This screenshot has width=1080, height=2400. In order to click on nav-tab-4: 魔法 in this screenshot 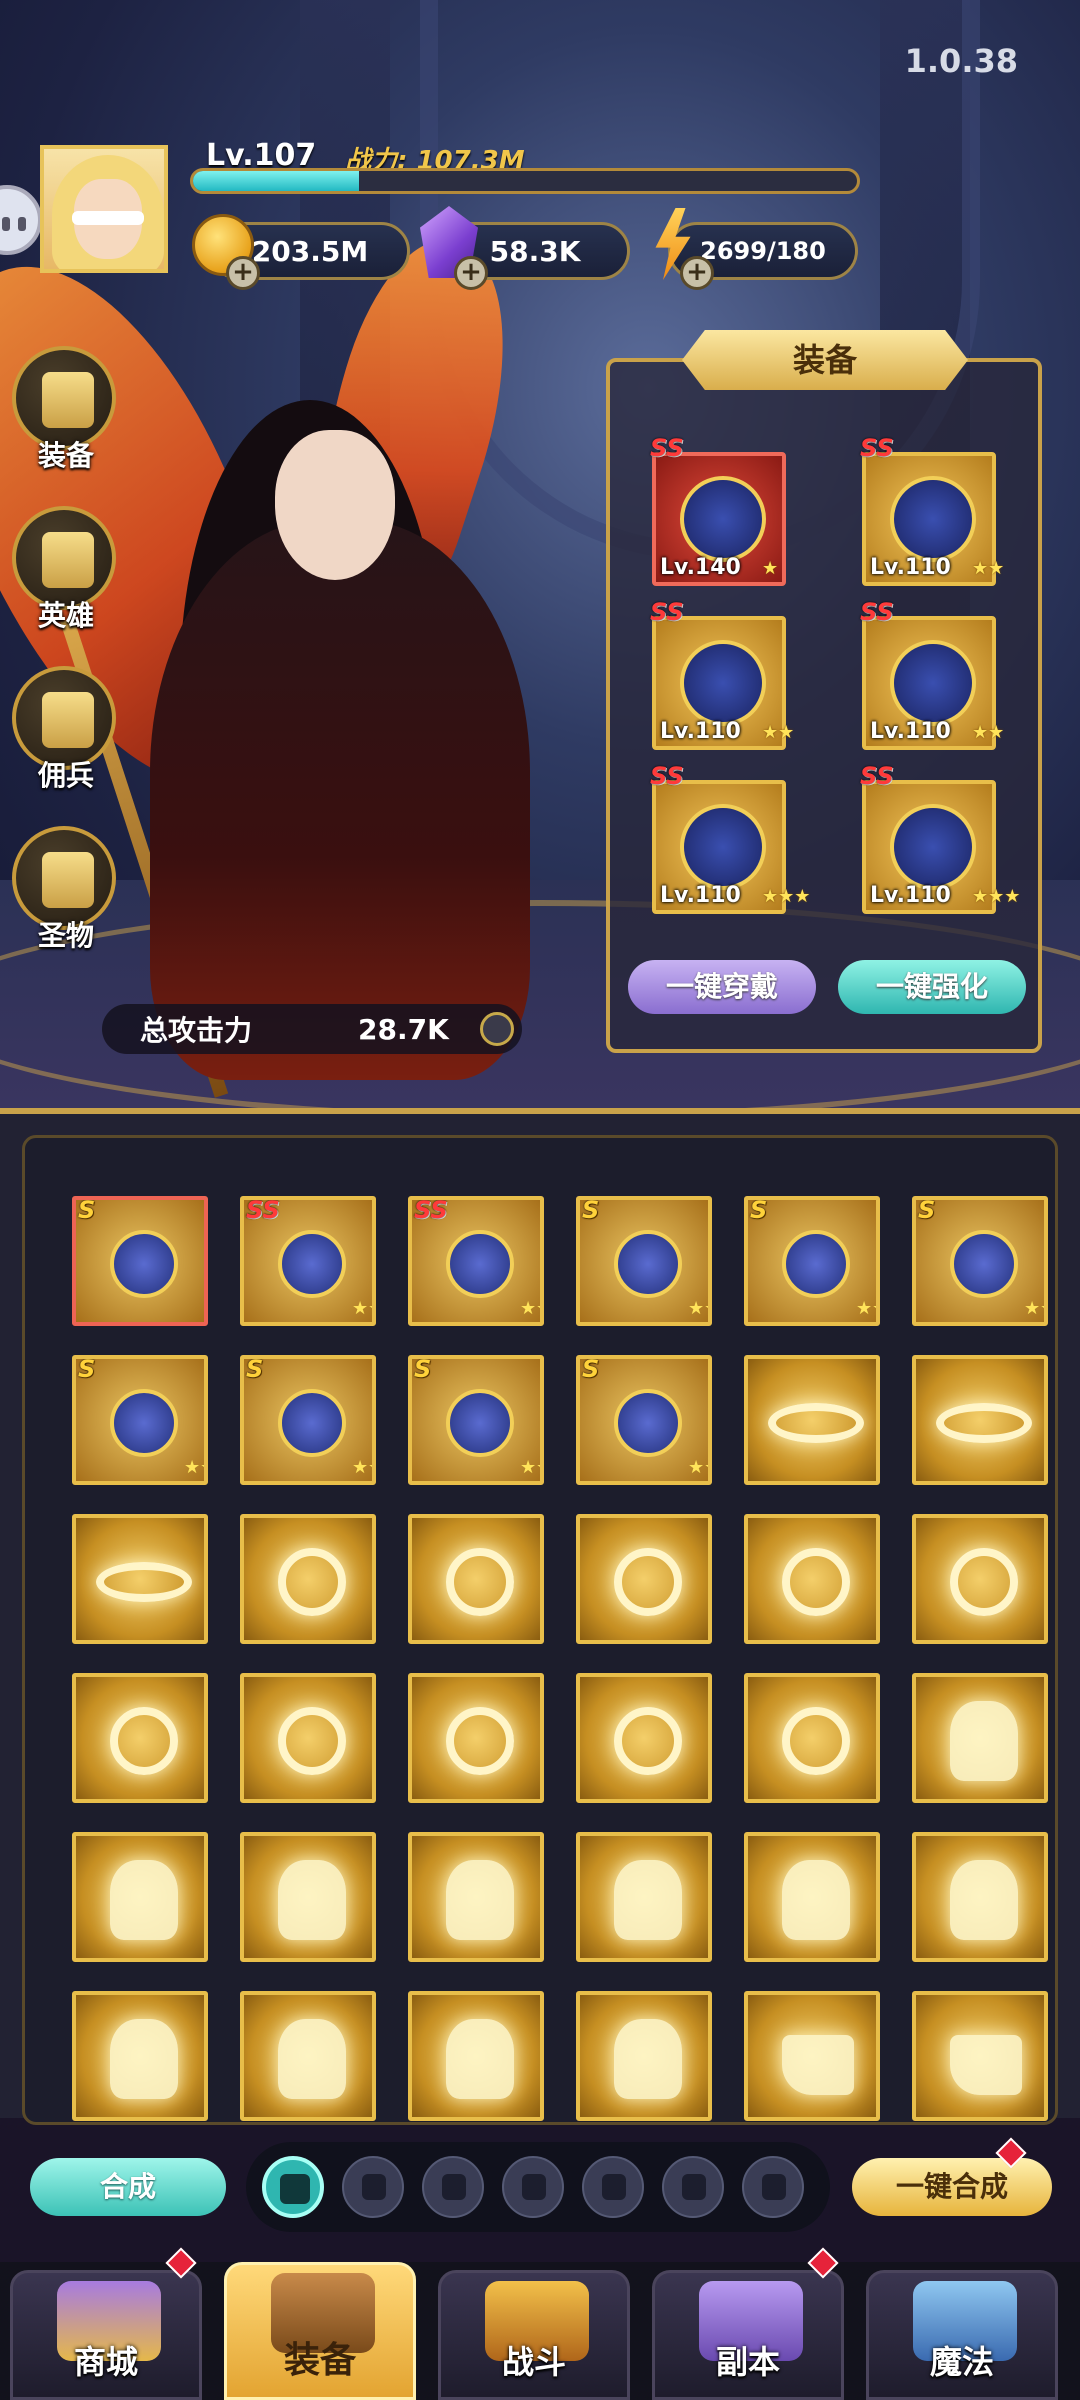, I will do `click(962, 2335)`.